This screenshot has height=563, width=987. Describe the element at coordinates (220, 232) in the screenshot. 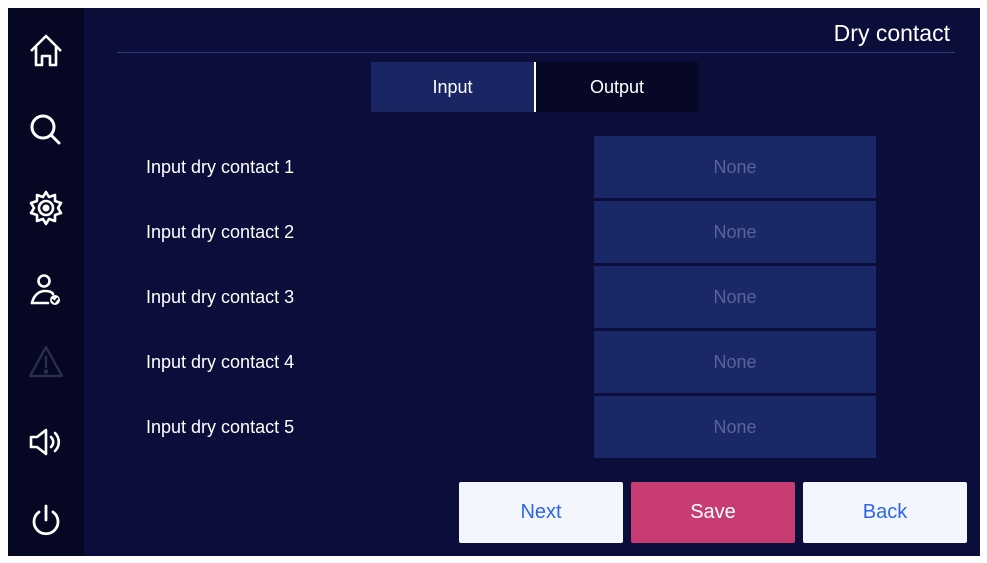

I see `dry-contact-label: Input dry contact 2` at that location.